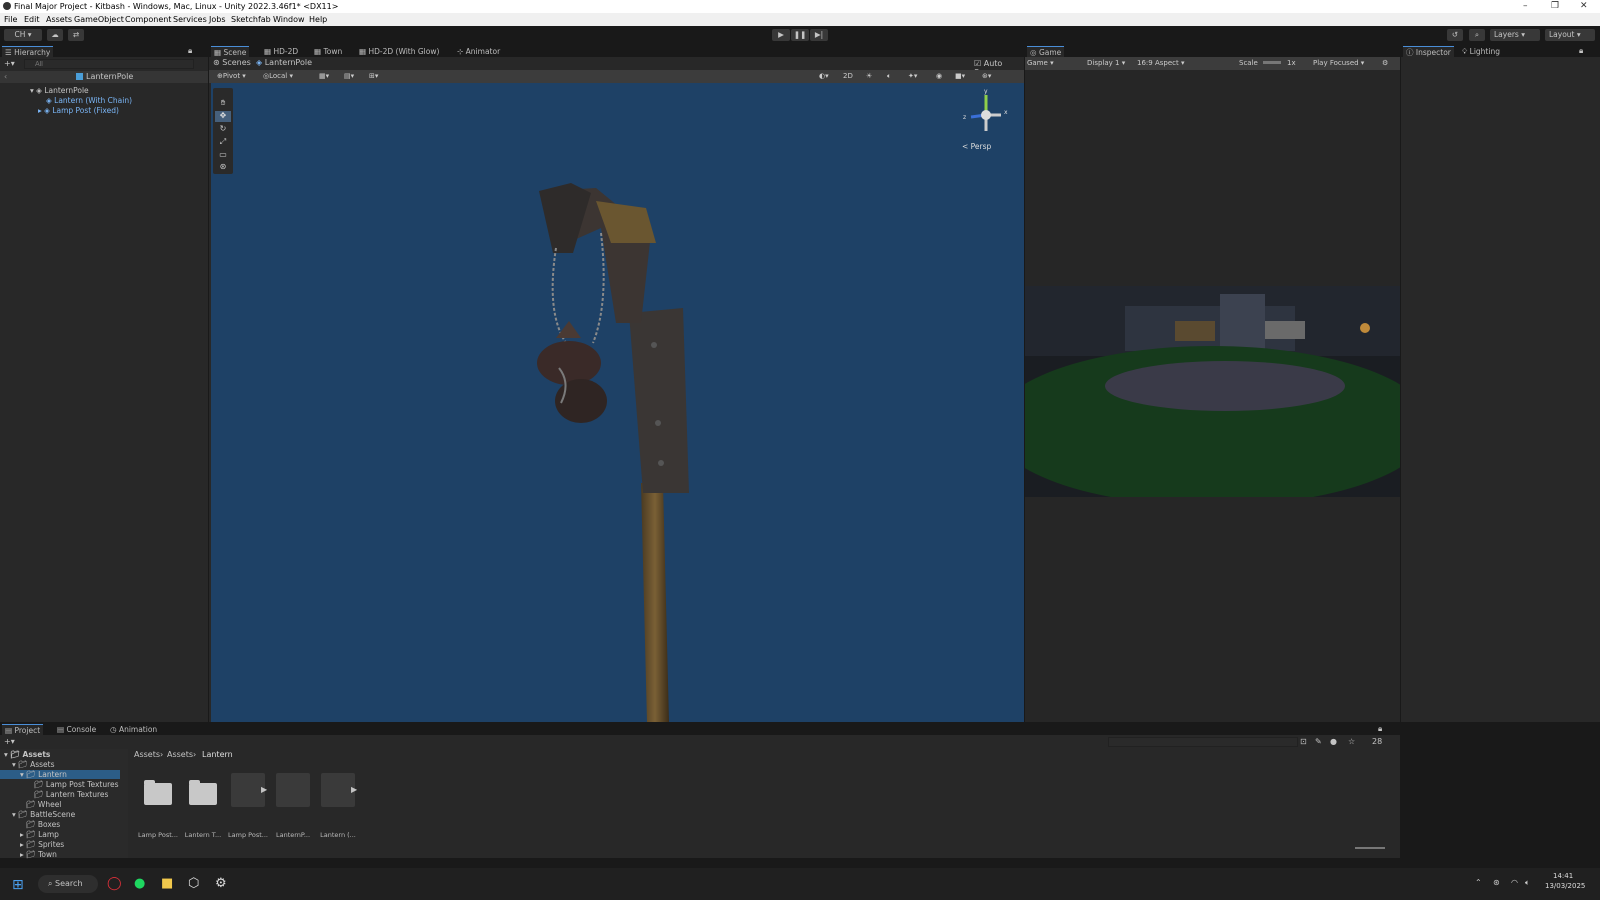 The width and height of the screenshot is (1600, 900). What do you see at coordinates (217, 19) in the screenshot?
I see `menu-jobs: Jobs` at bounding box center [217, 19].